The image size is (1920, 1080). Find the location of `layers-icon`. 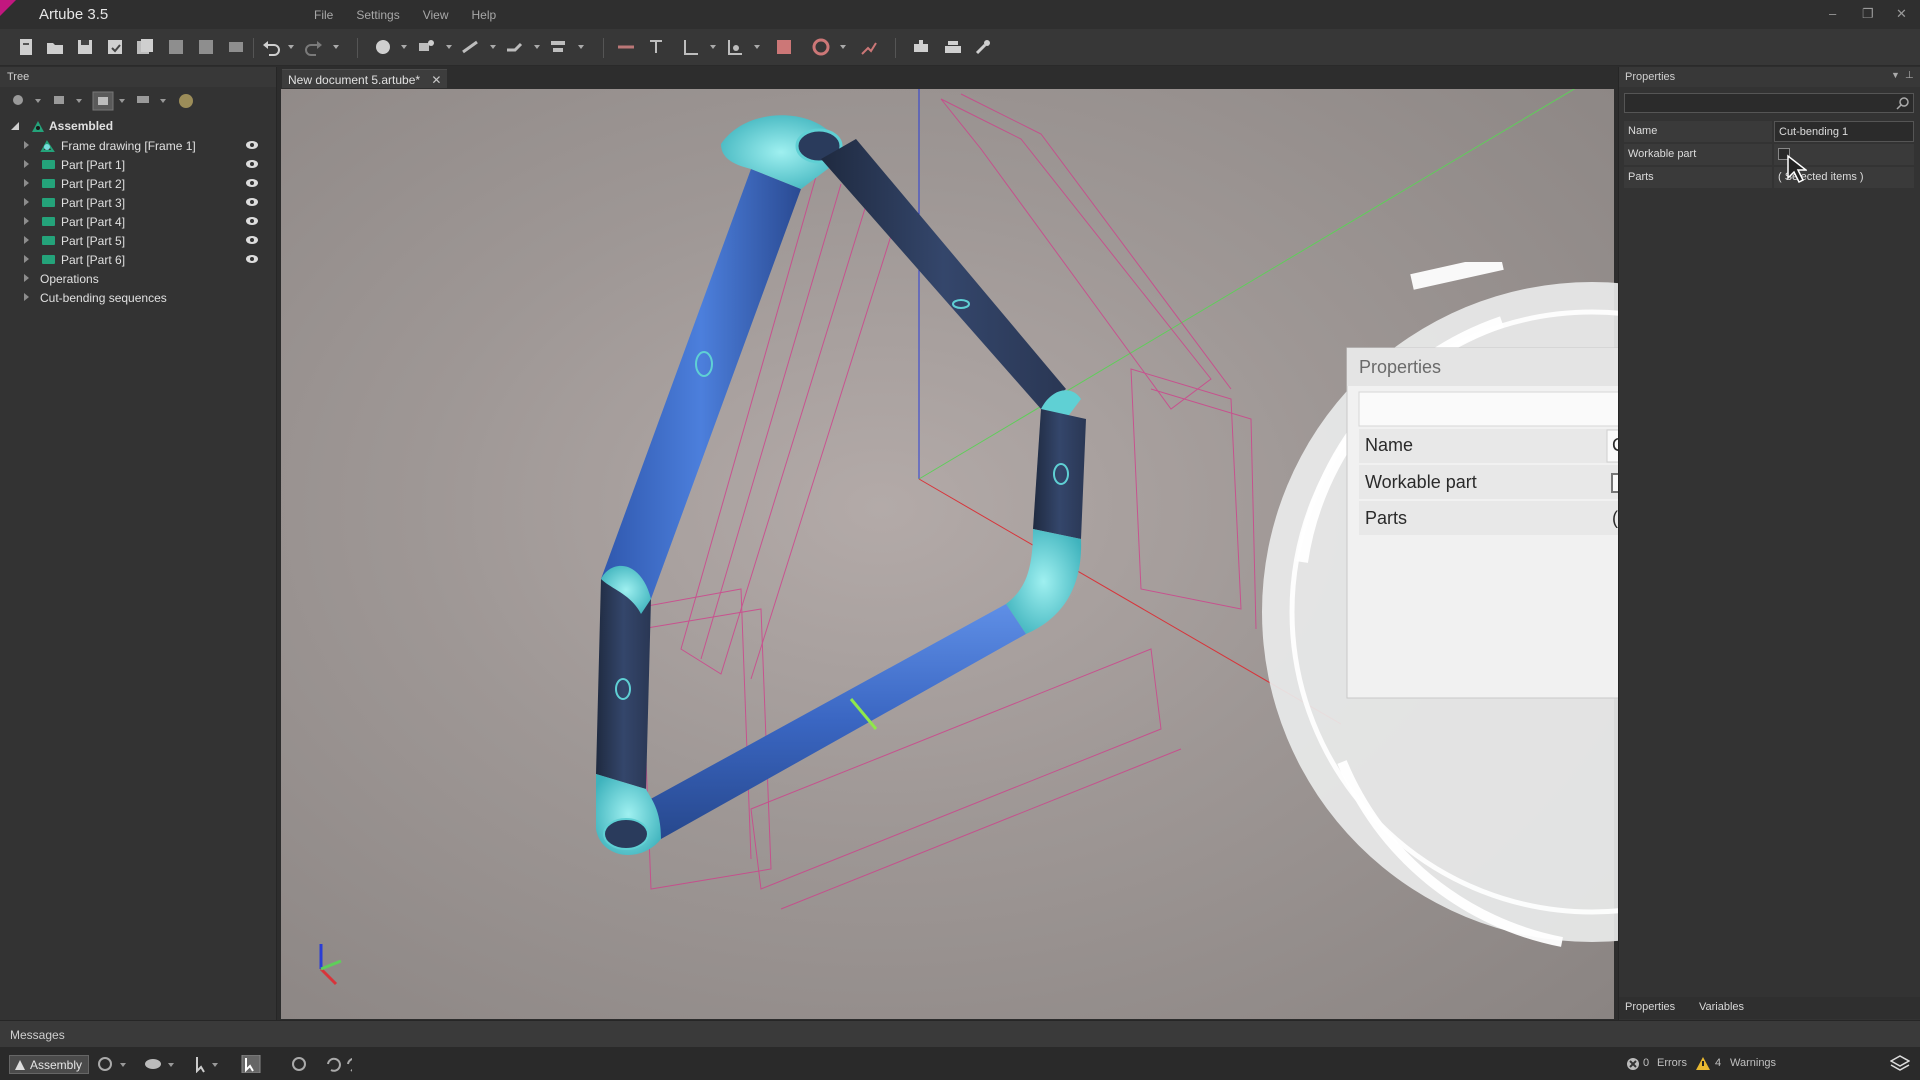

layers-icon is located at coordinates (784, 47).